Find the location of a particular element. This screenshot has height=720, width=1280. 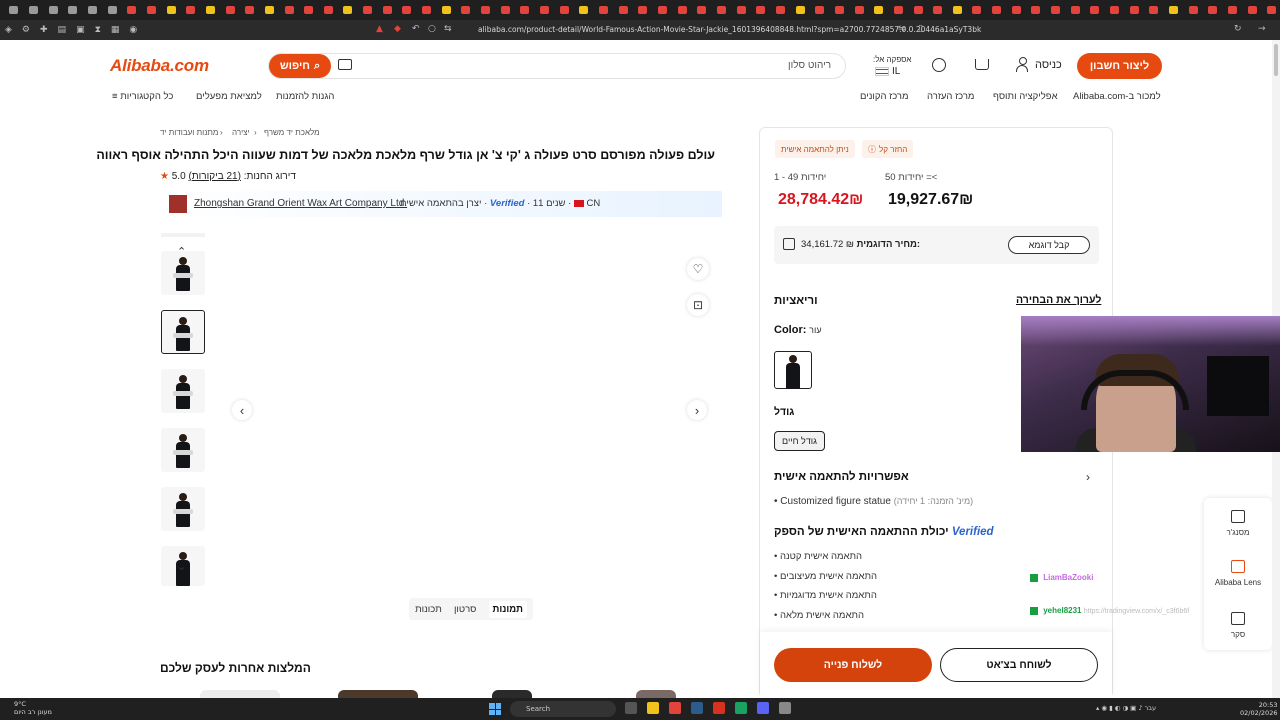

chevron-right-icon: › is located at coordinates (1088, 477).